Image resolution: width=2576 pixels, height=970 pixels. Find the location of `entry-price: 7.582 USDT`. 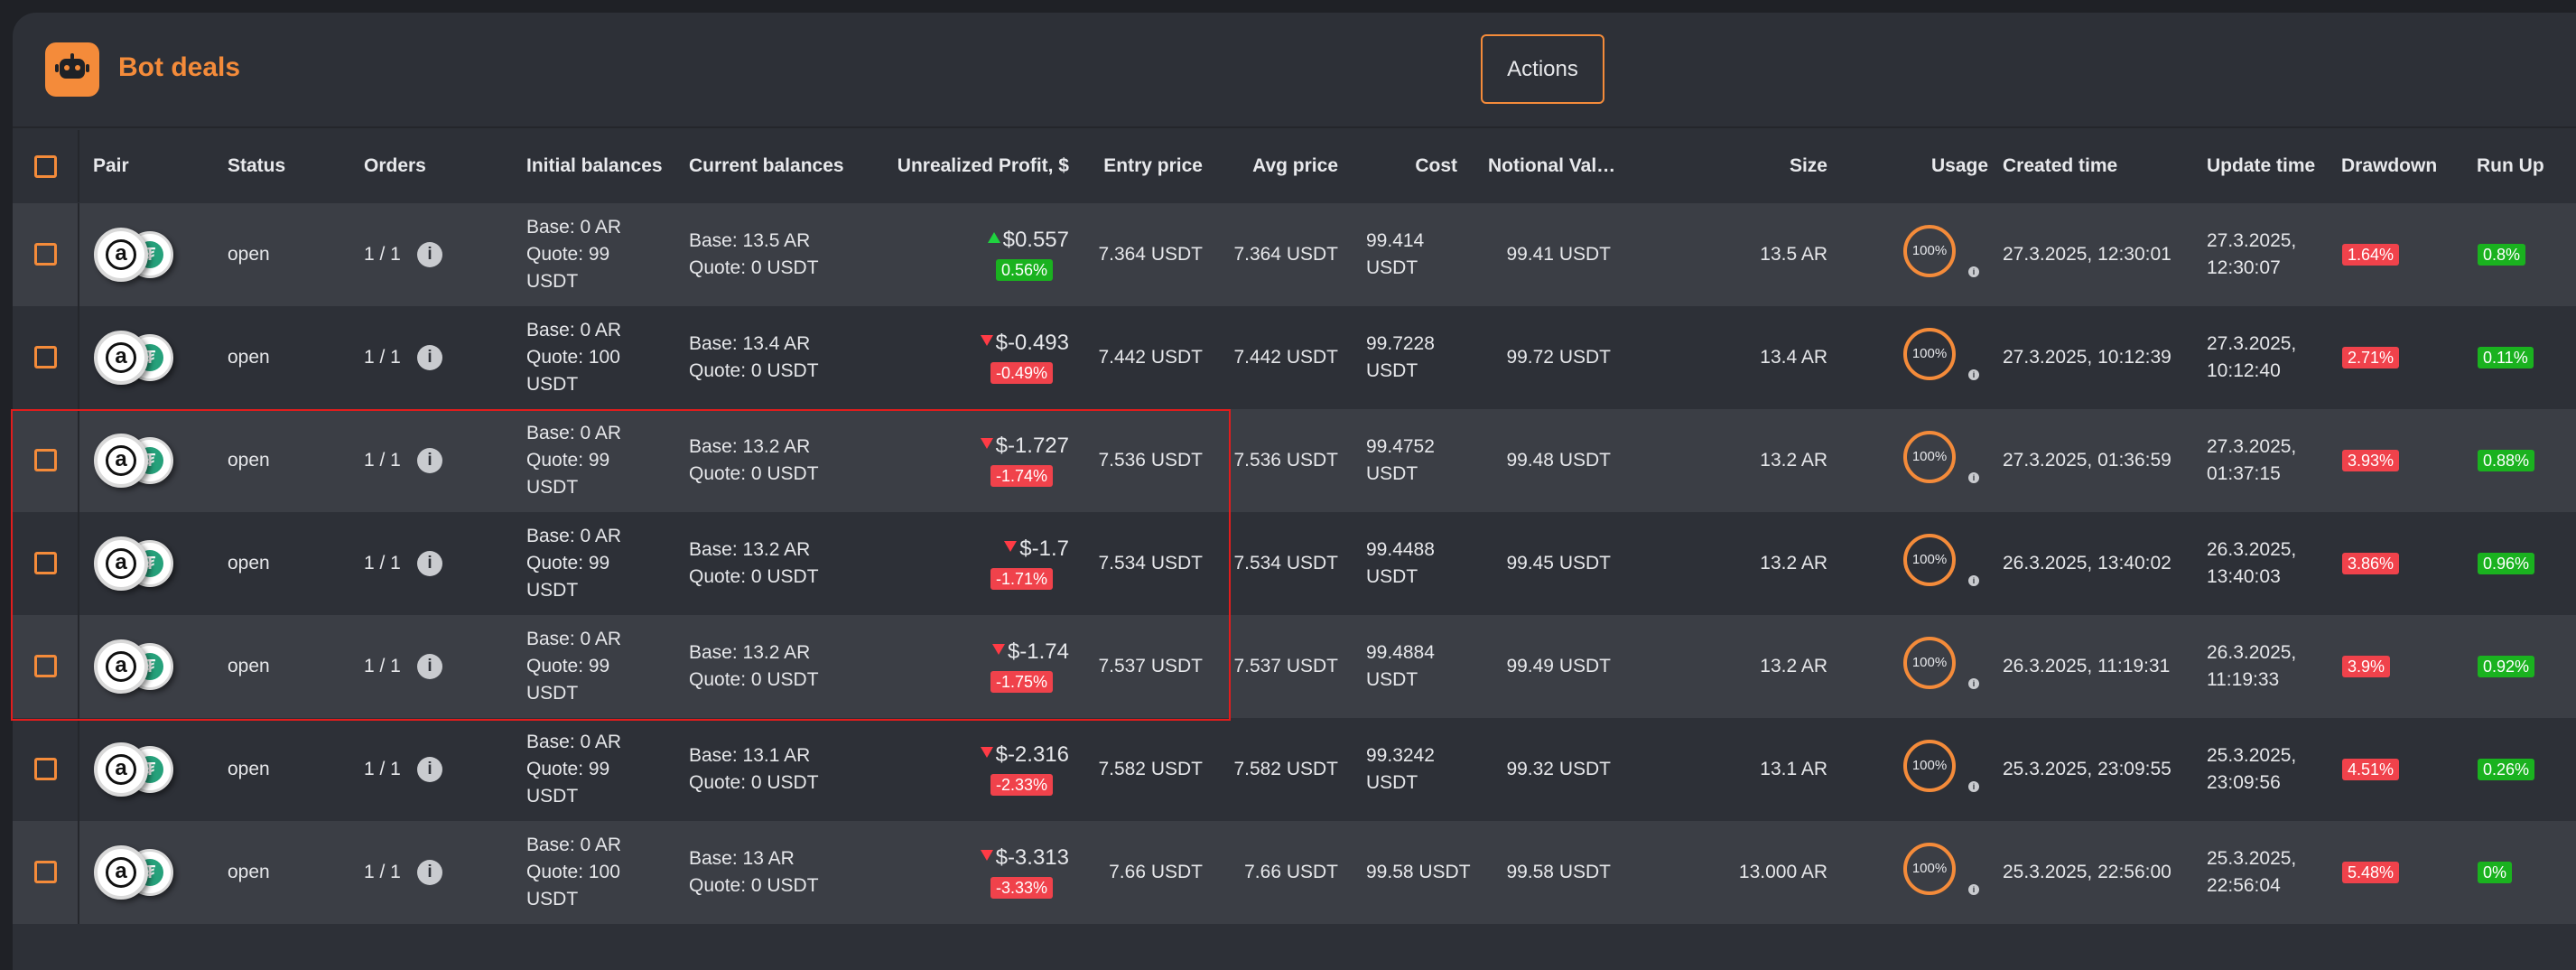

entry-price: 7.582 USDT is located at coordinates (1150, 769).